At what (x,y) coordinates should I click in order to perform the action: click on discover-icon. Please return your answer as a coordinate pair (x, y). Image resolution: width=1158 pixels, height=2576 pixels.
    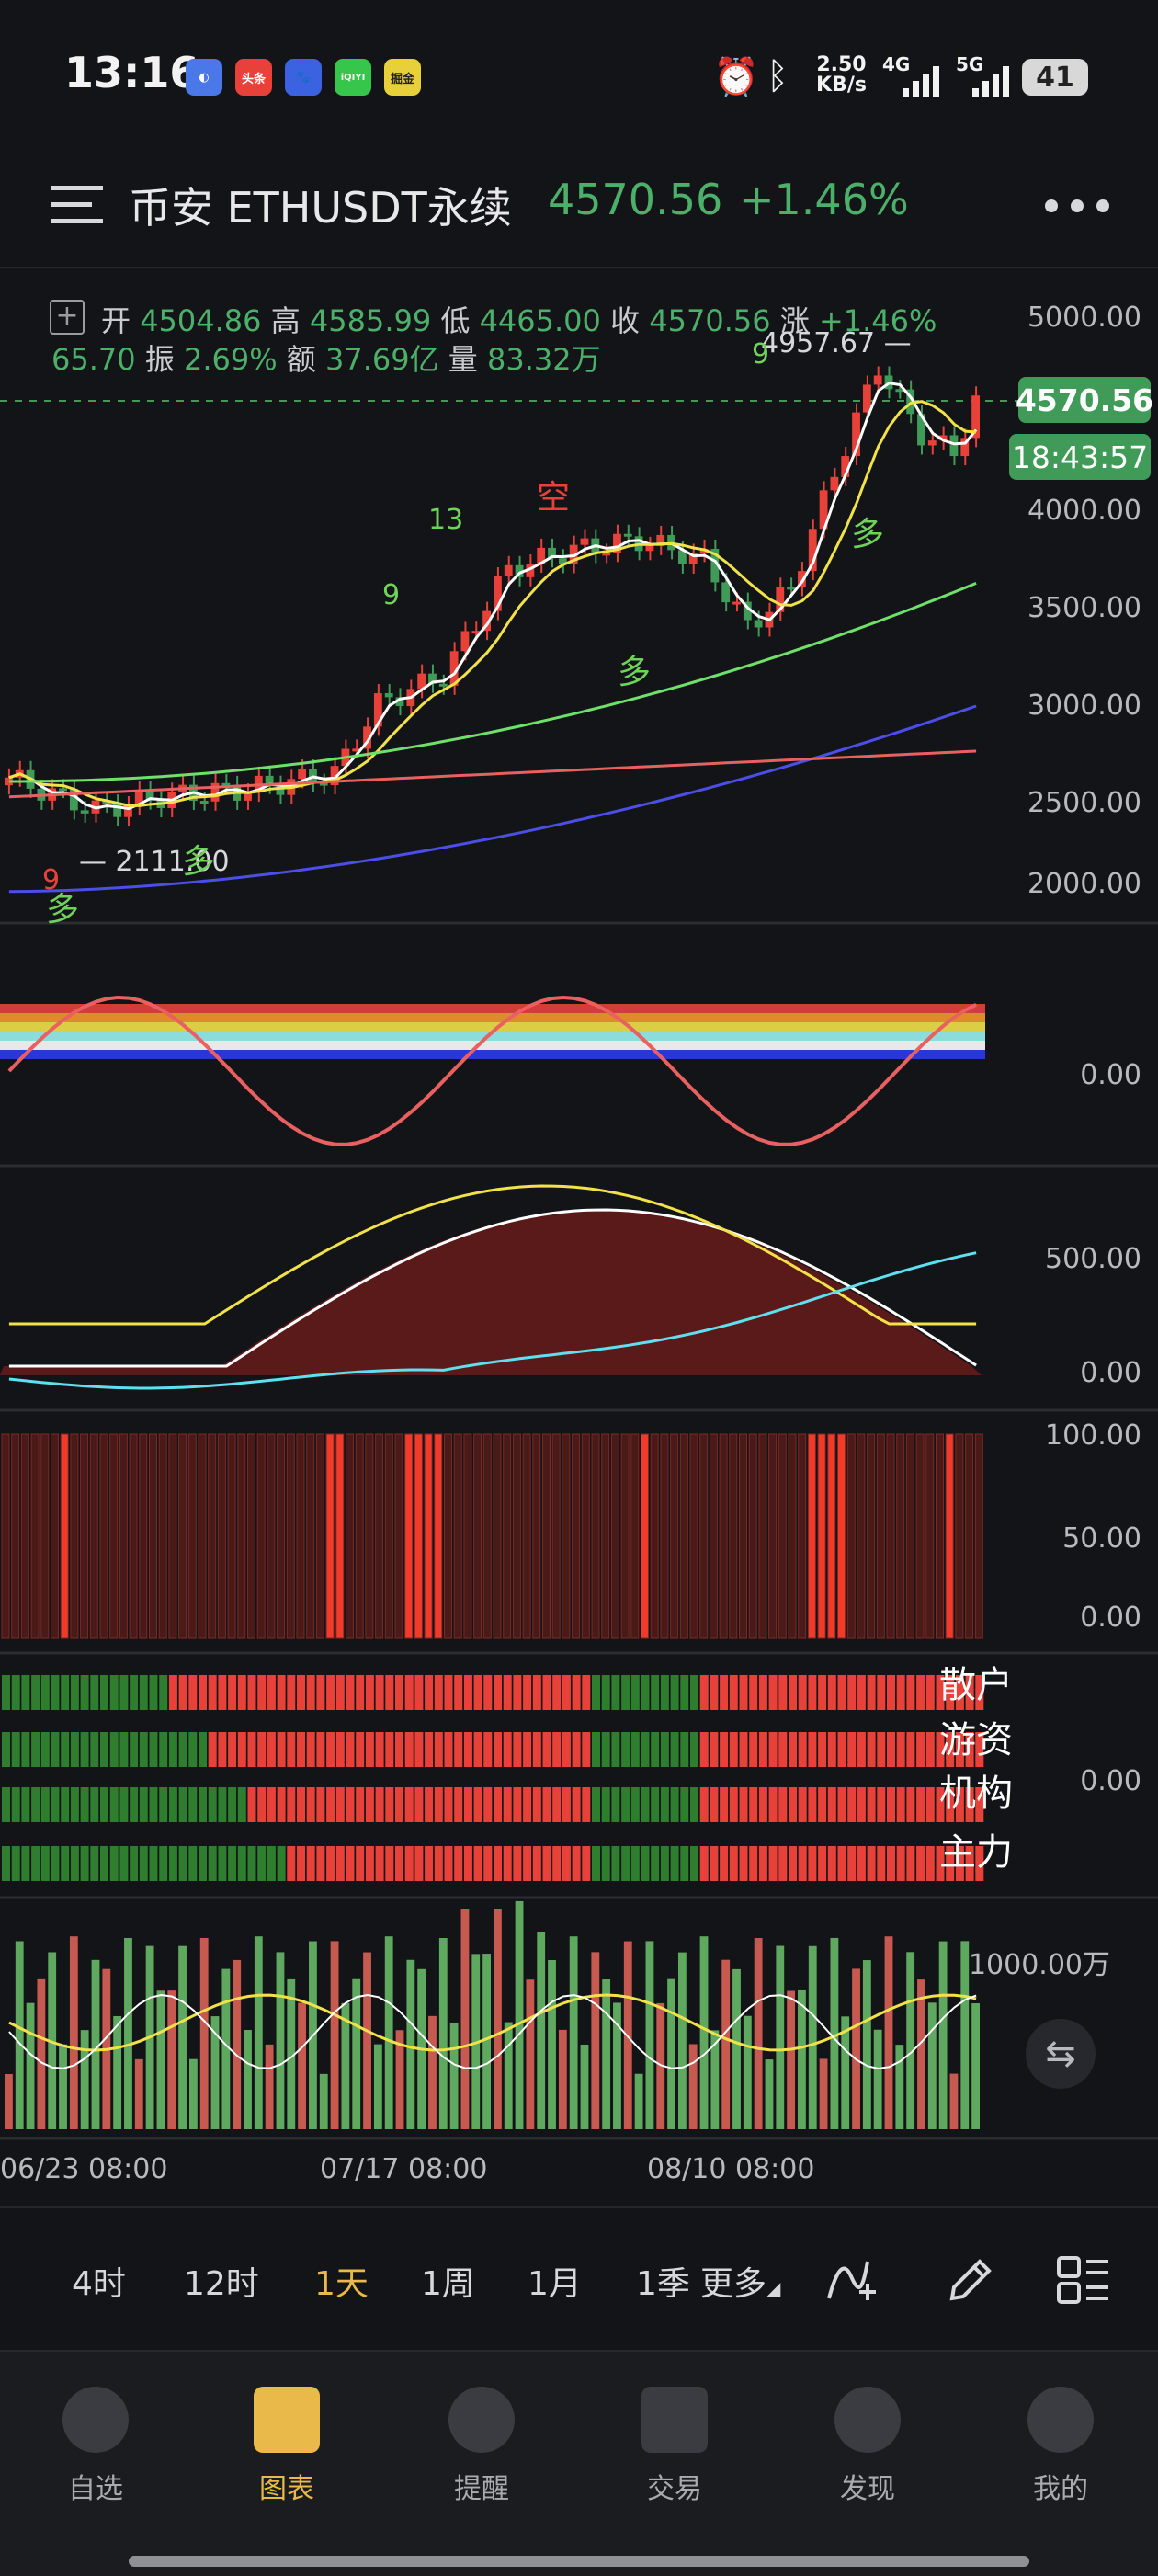
    Looking at the image, I should click on (867, 2420).